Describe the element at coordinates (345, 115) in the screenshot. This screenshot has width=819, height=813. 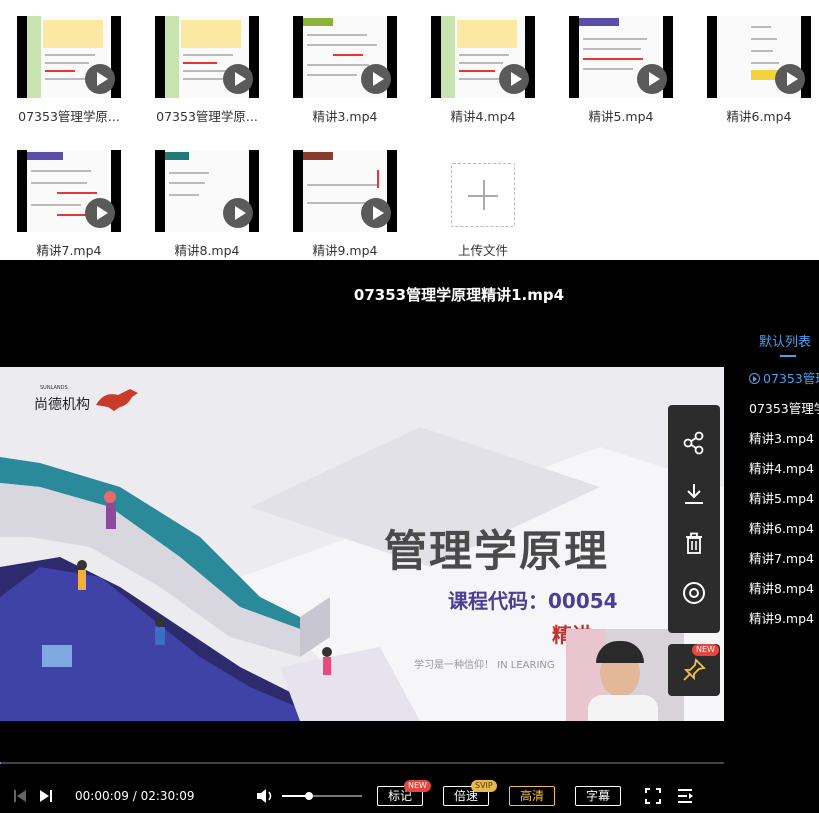
I see `file-name: 精讲3.mp4` at that location.